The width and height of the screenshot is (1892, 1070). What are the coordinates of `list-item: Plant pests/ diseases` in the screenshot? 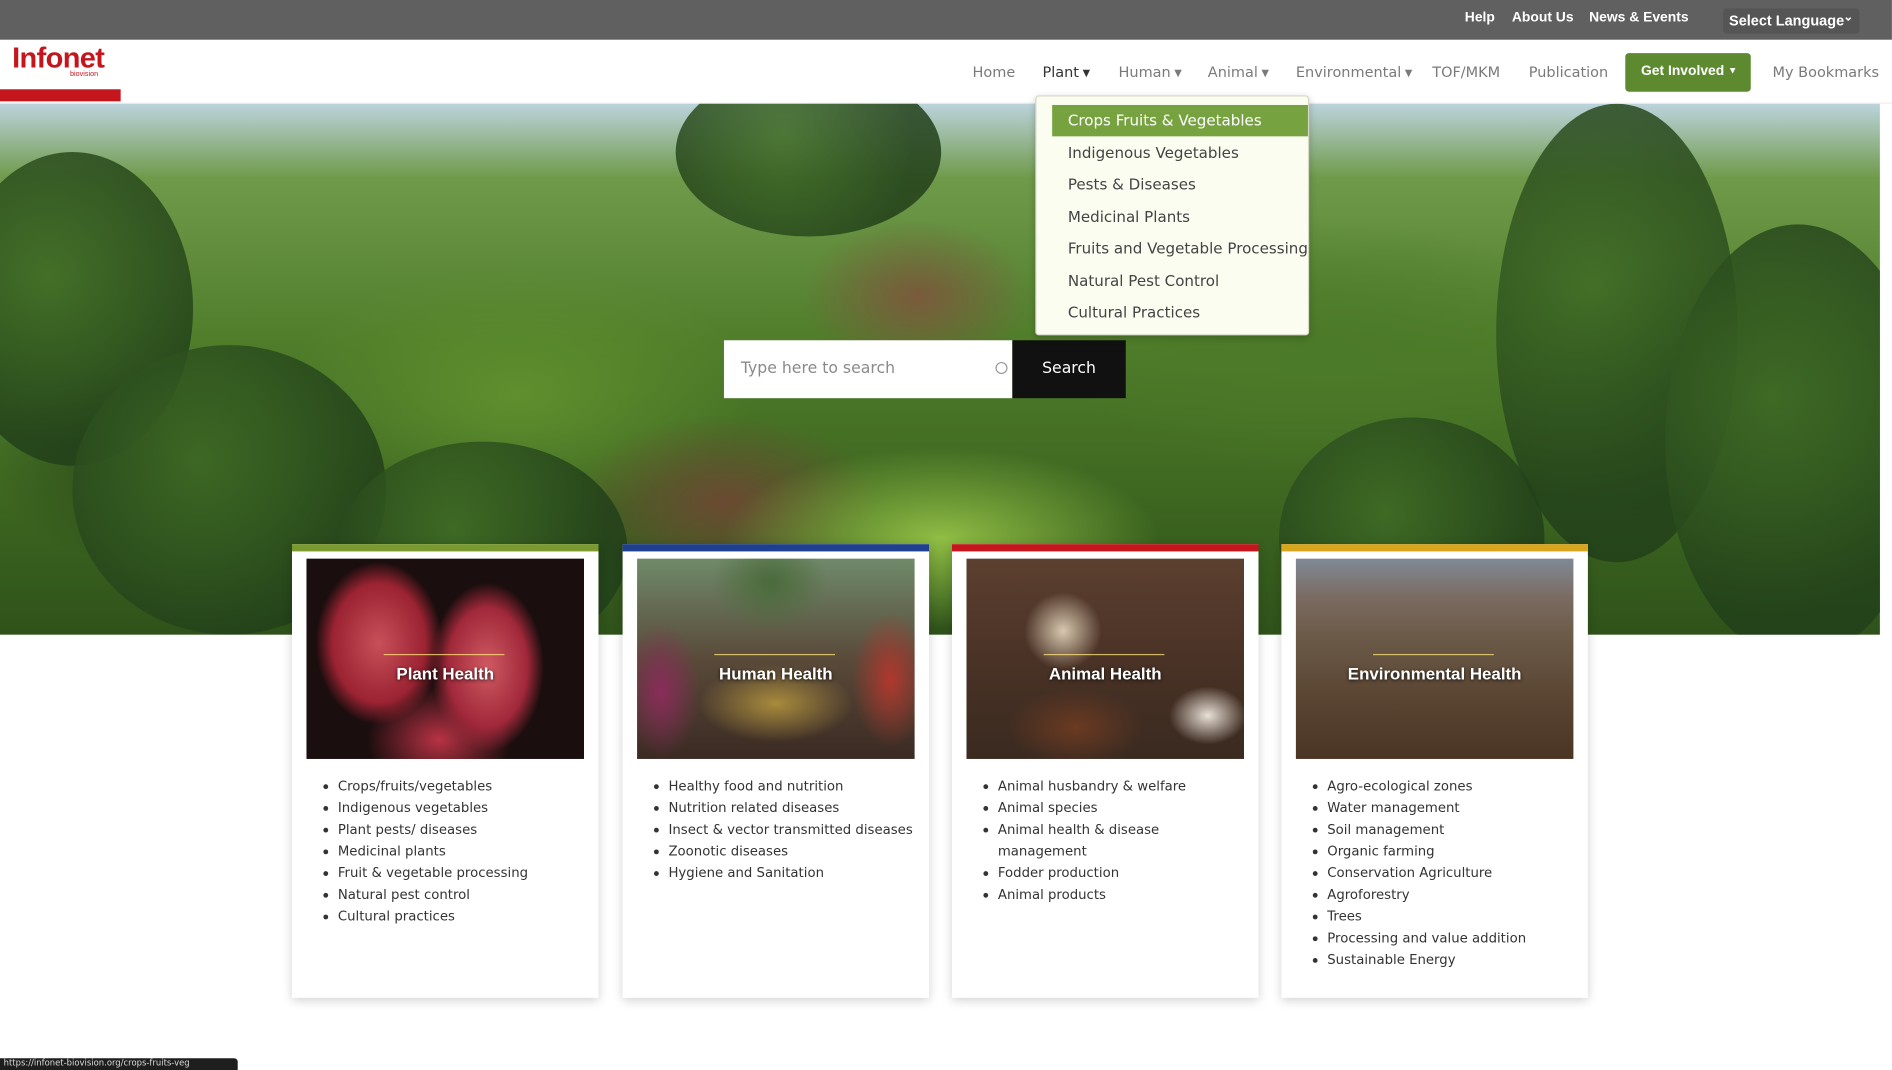 It's located at (457, 830).